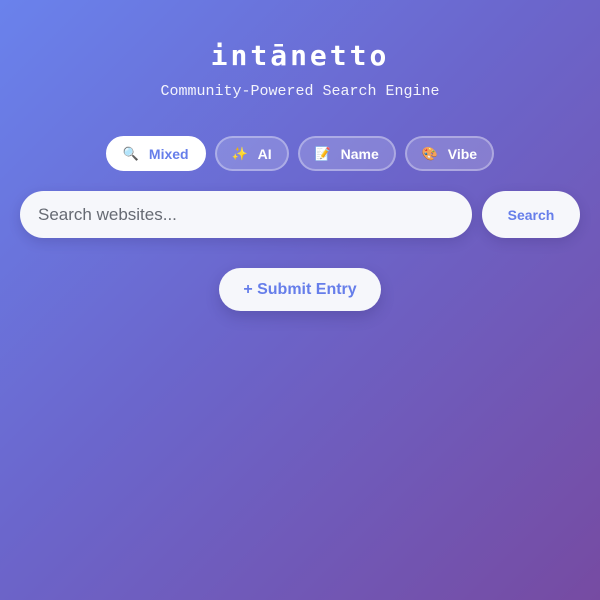  I want to click on search-bar: Search, so click(300, 214).